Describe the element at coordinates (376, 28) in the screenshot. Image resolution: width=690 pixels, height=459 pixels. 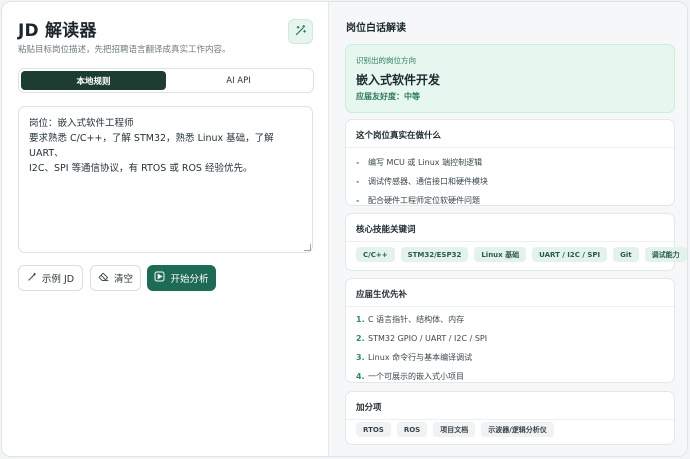
I see `result-heading: 岗位白话解读` at that location.